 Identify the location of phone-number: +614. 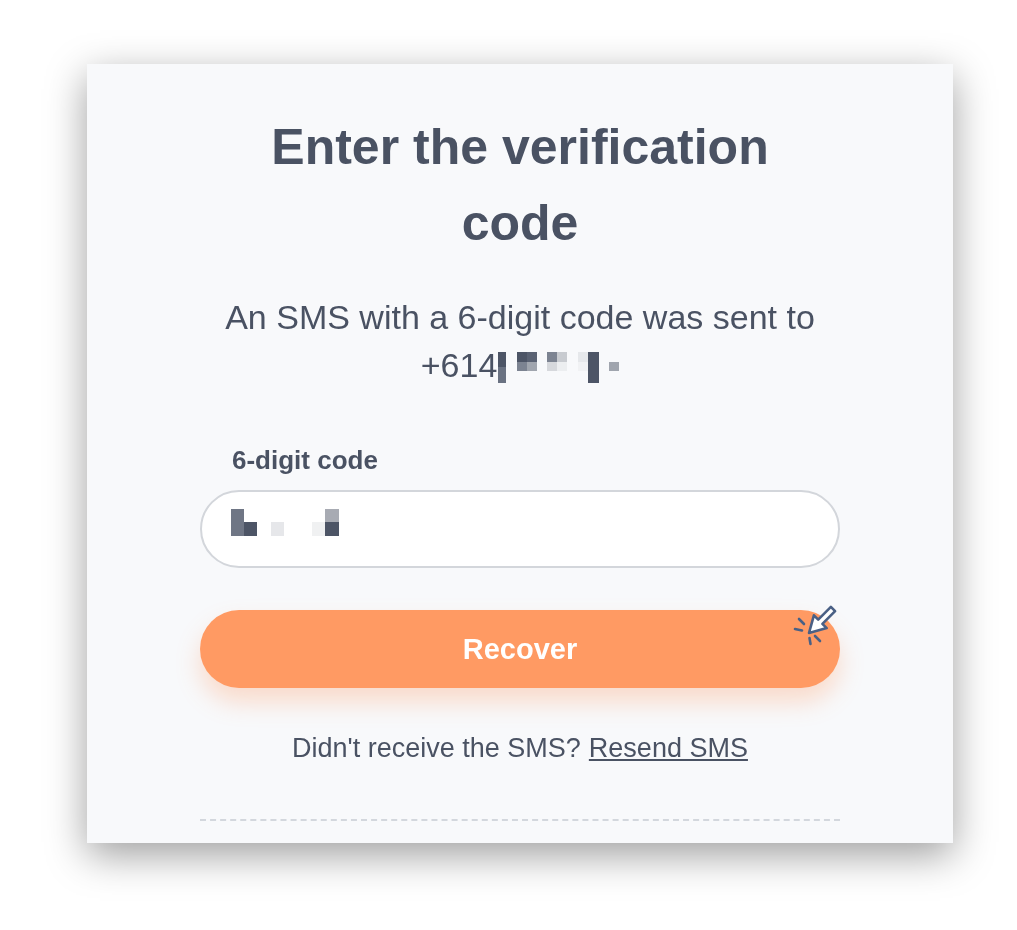
(459, 365).